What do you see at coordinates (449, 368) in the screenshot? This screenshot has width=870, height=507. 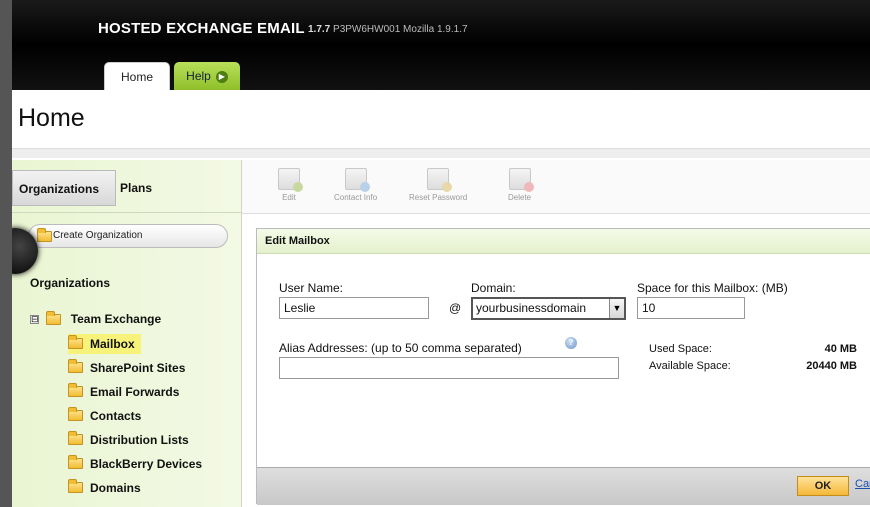 I see `alias-input` at bounding box center [449, 368].